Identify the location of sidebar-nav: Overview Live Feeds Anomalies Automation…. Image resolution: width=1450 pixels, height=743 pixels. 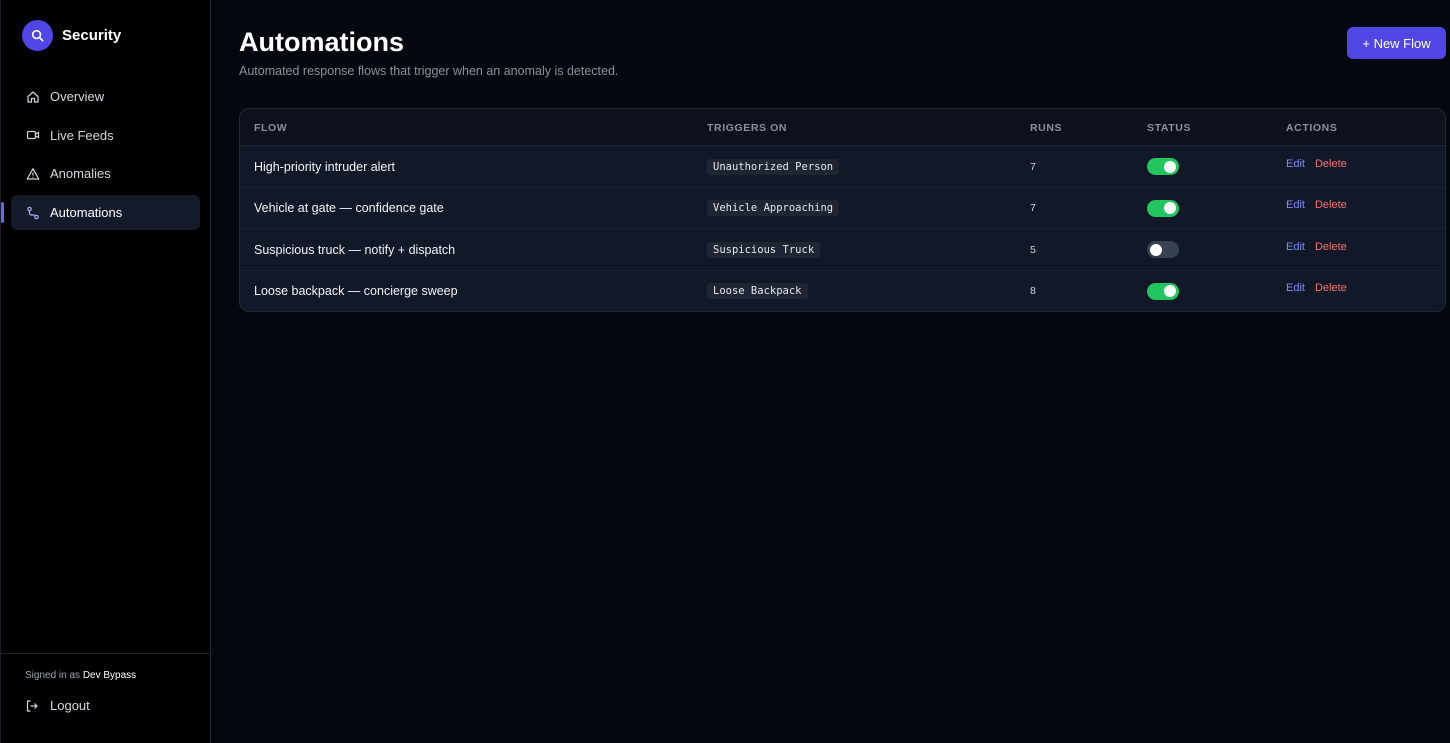
(100, 156).